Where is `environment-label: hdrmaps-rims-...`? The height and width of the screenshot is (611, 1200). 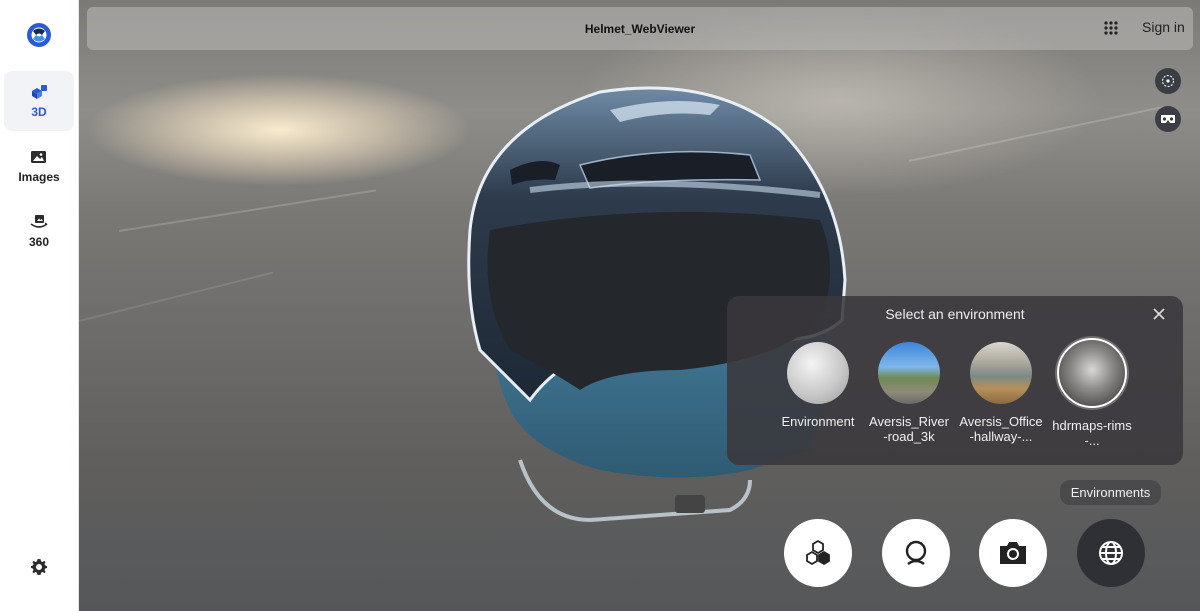
environment-label: hdrmaps-rims-... is located at coordinates (1092, 433).